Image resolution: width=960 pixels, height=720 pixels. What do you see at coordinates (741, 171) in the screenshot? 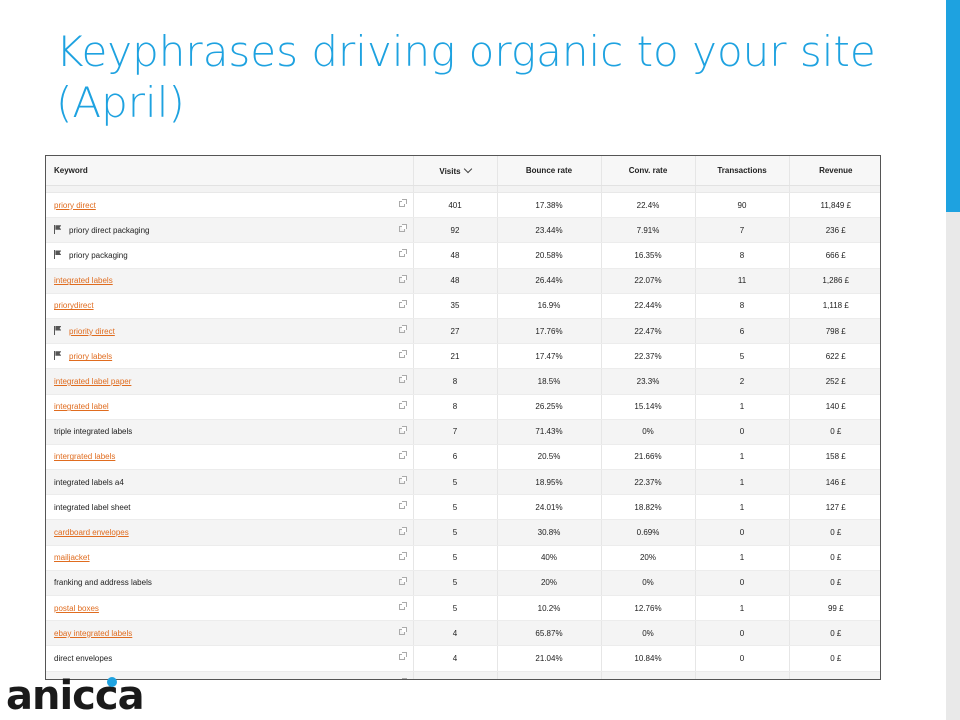
I see `header-transactions: Transactions` at bounding box center [741, 171].